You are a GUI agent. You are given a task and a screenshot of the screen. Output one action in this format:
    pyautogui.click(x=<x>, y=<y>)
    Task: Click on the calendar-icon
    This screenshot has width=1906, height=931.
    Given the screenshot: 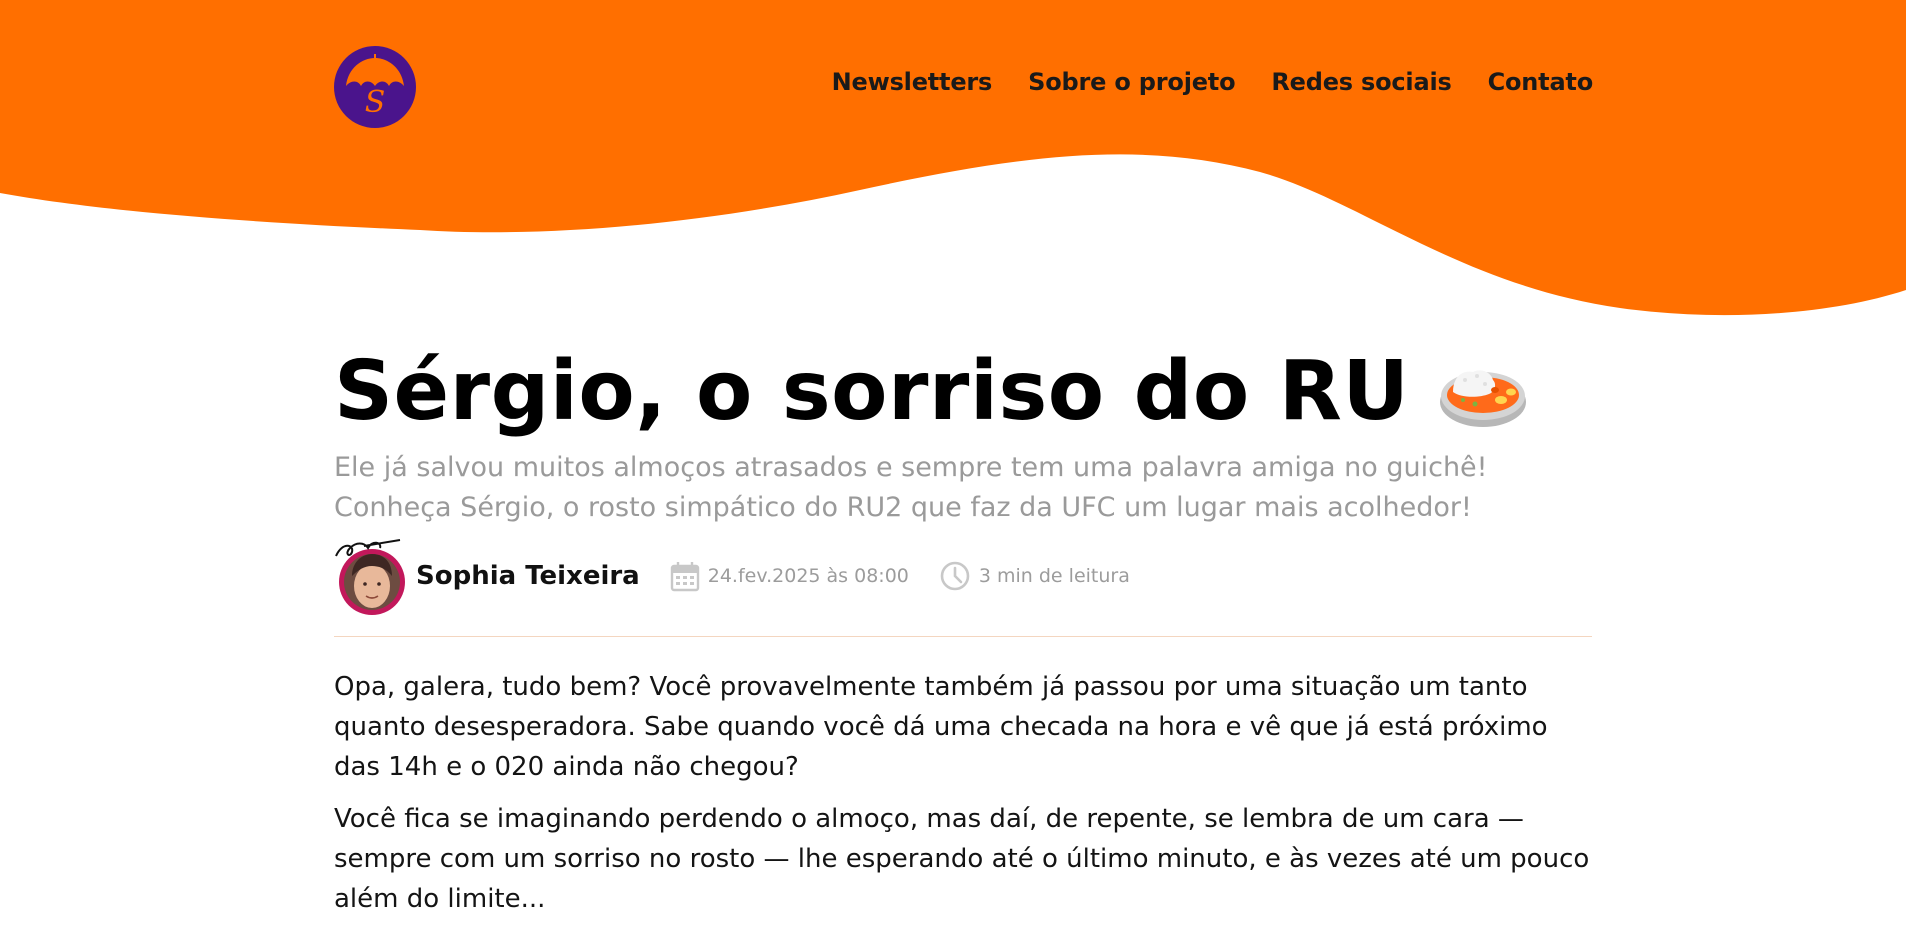 What is the action you would take?
    pyautogui.click(x=684, y=577)
    